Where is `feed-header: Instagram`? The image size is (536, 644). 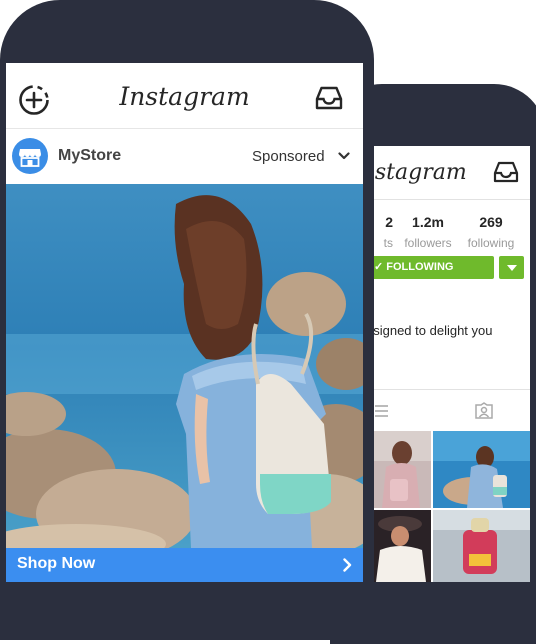
feed-header: Instagram is located at coordinates (184, 96).